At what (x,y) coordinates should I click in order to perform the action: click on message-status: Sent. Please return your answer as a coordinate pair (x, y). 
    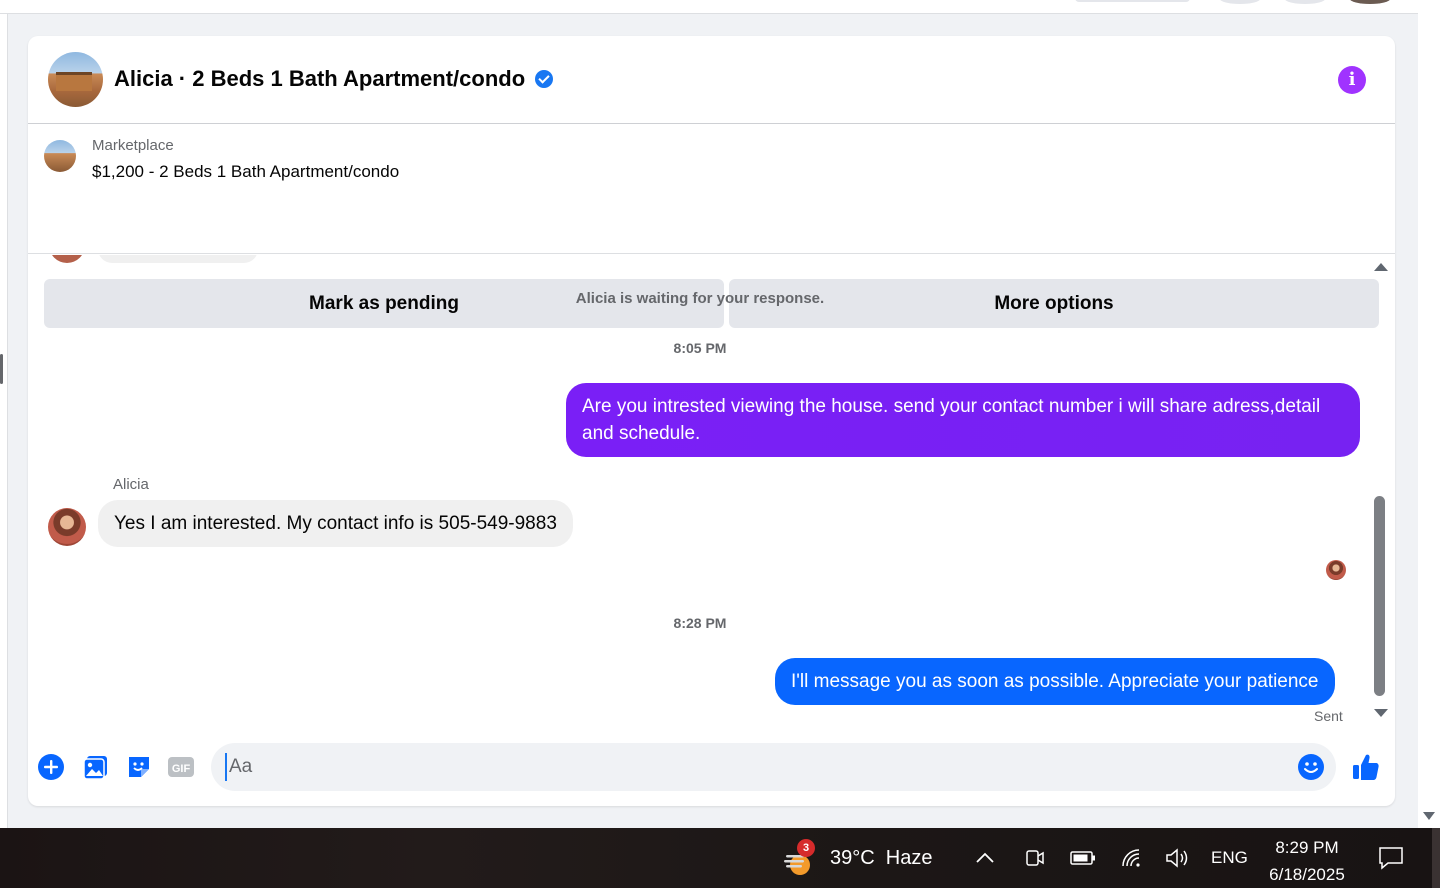
    Looking at the image, I should click on (1328, 716).